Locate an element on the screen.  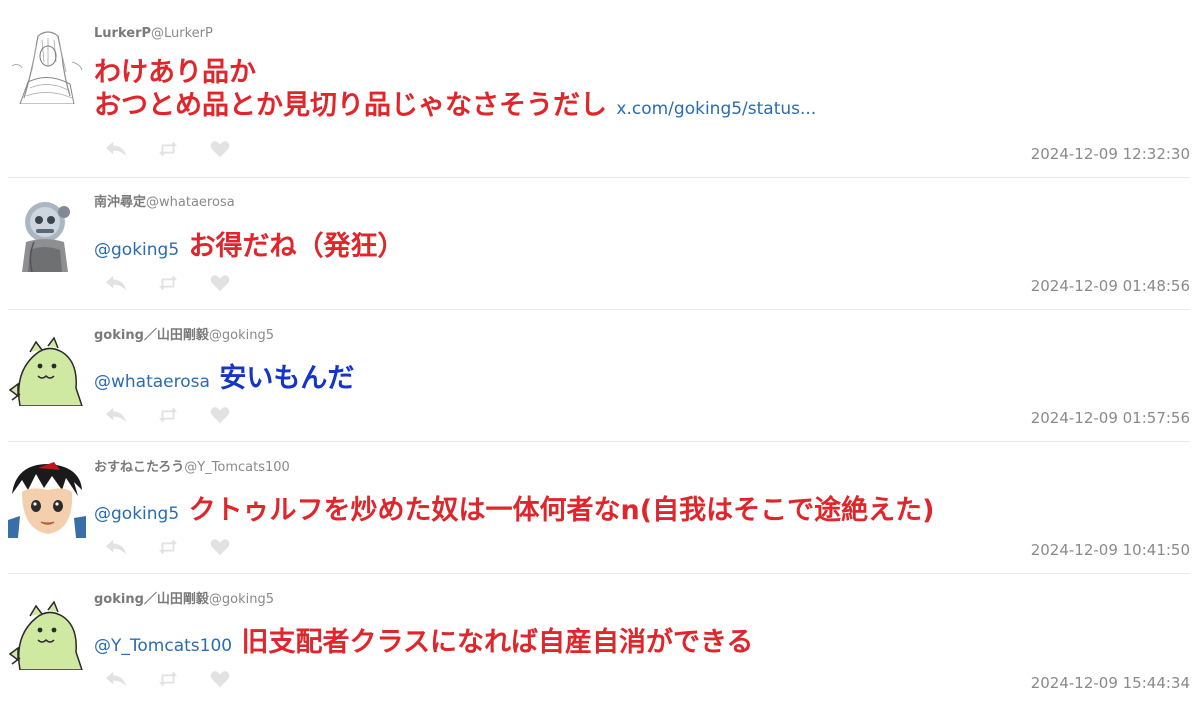
mention-link: @Y_Tomcats100 is located at coordinates (163, 646).